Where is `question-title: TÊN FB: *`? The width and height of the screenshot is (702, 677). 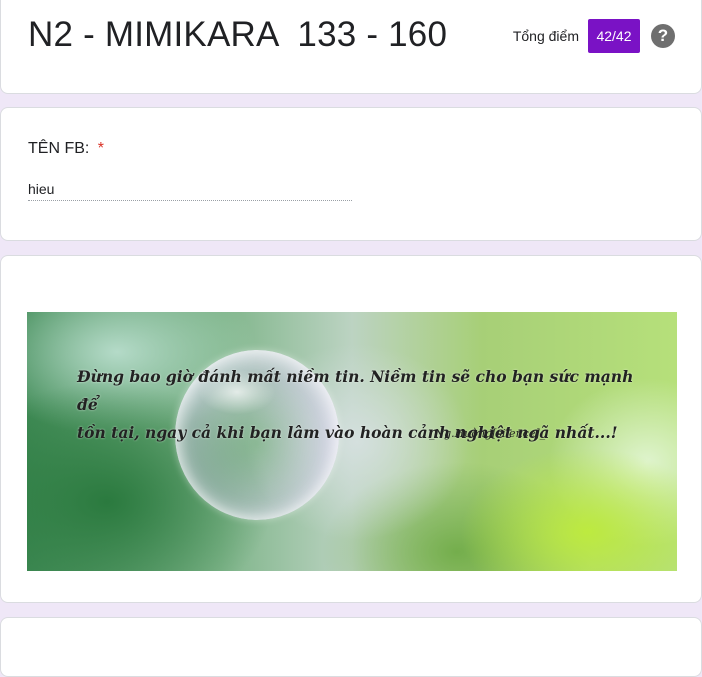 question-title: TÊN FB: * is located at coordinates (66, 149).